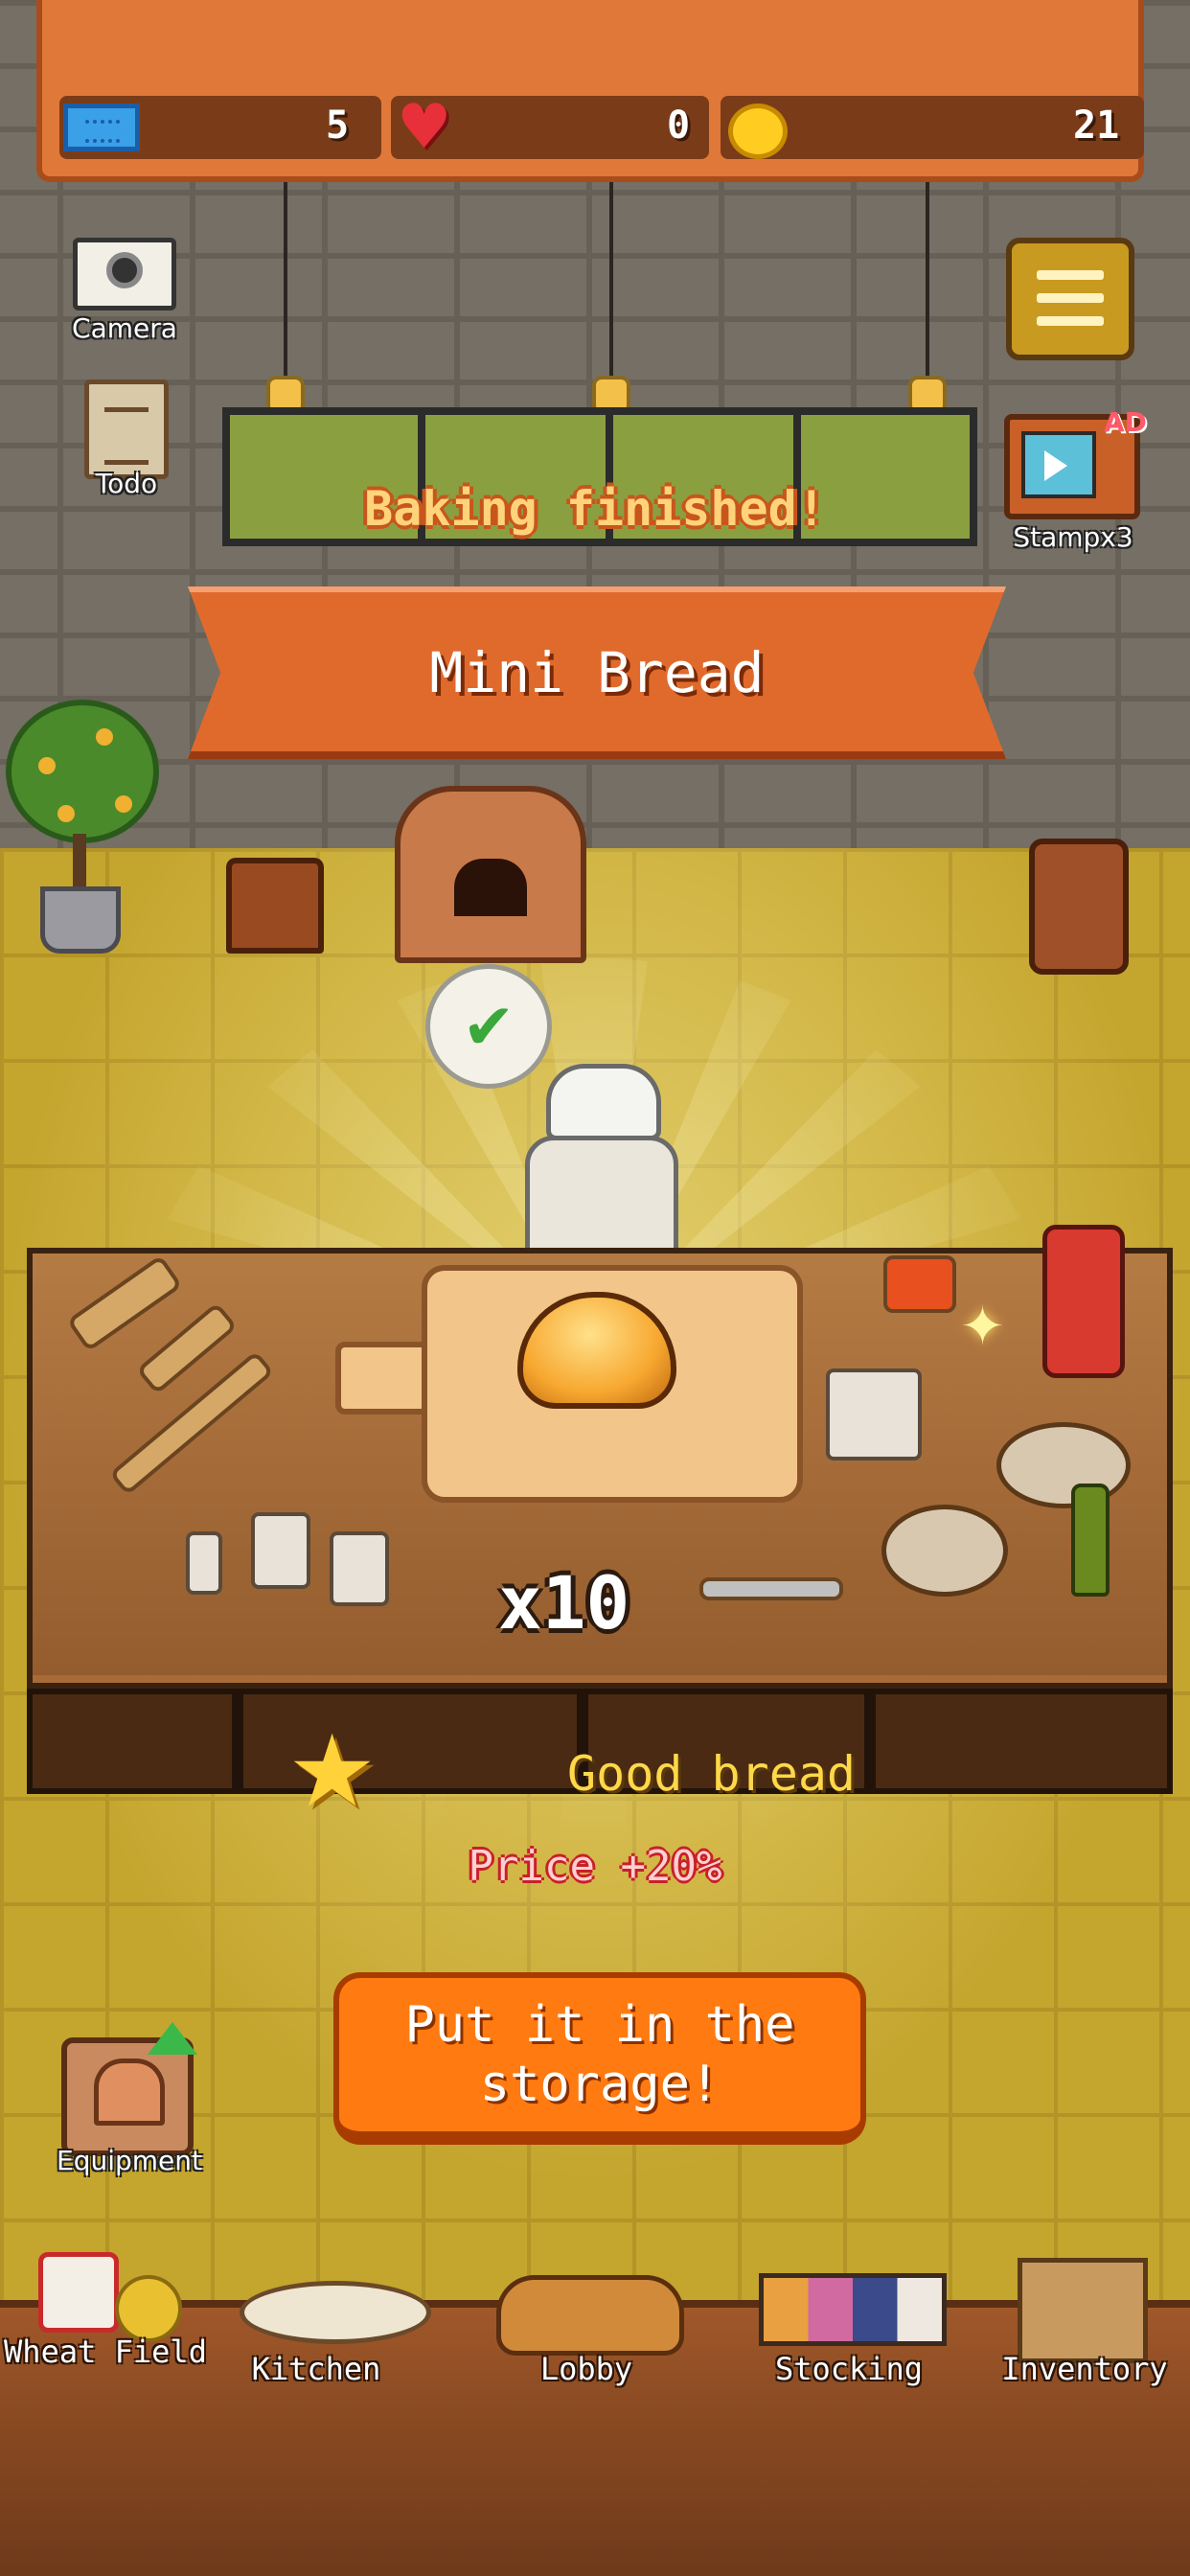 The height and width of the screenshot is (2576, 1190). I want to click on baker-character, so click(602, 1195).